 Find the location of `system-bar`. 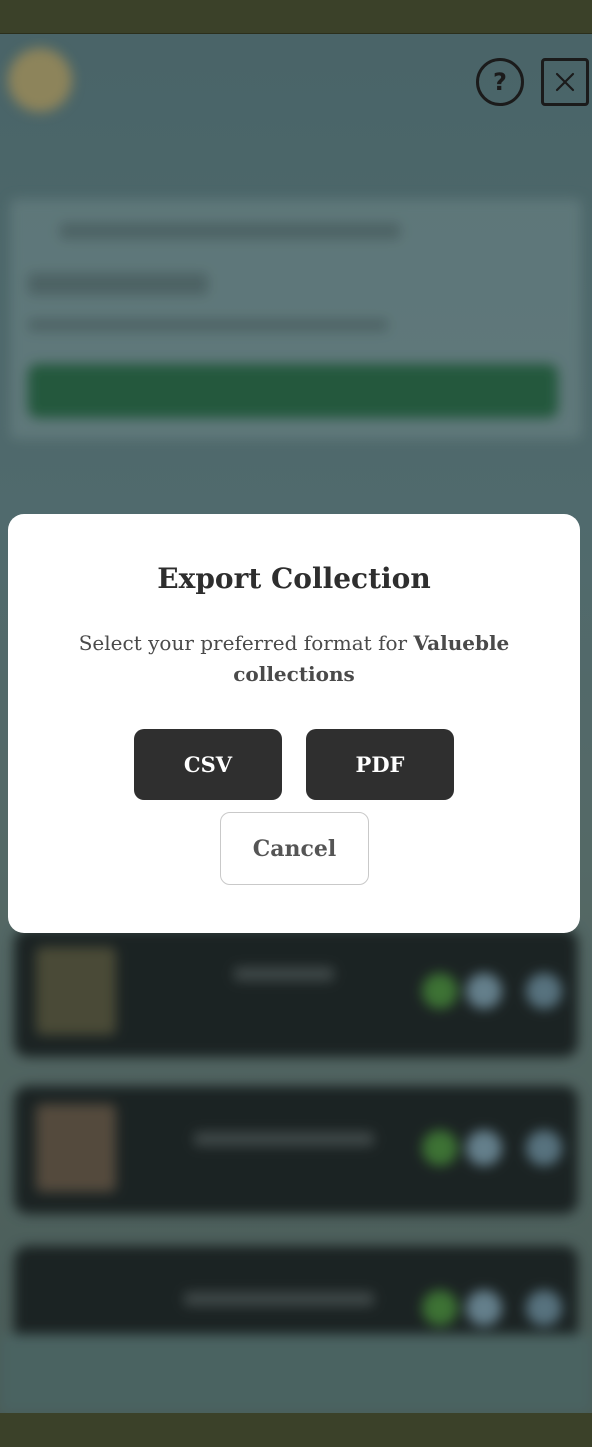

system-bar is located at coordinates (296, 1430).